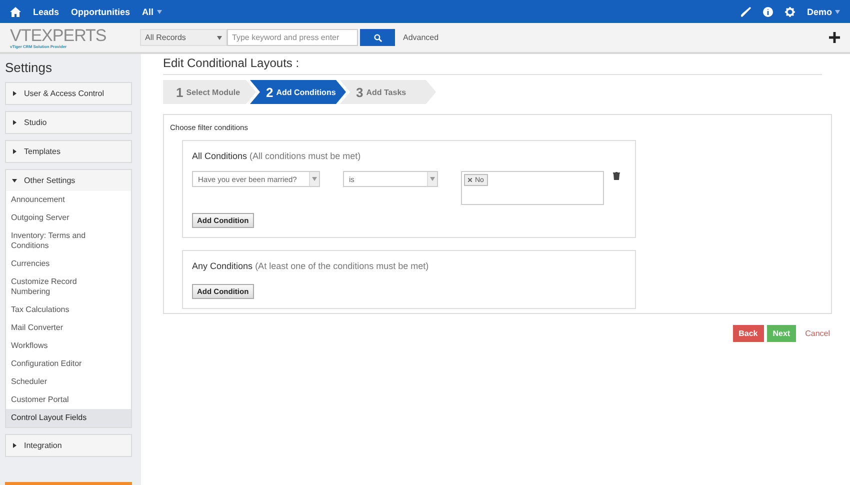  I want to click on sidebar-item: Announcement, so click(68, 200).